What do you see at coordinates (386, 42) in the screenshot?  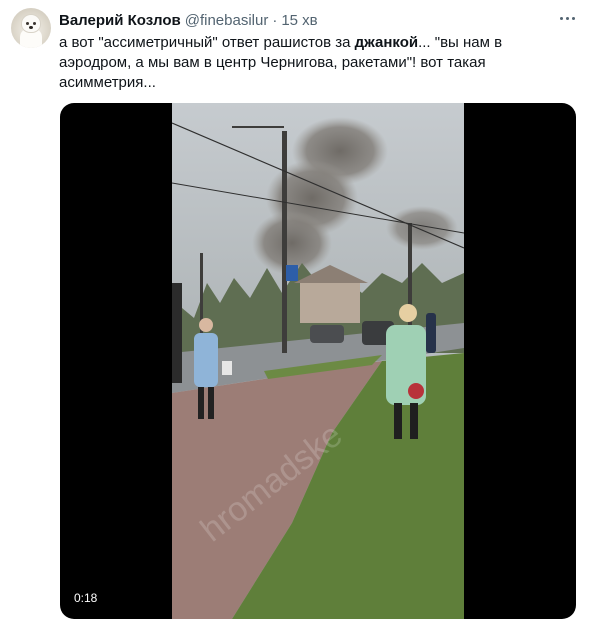 I see `tweet-text-bold: джанкой` at bounding box center [386, 42].